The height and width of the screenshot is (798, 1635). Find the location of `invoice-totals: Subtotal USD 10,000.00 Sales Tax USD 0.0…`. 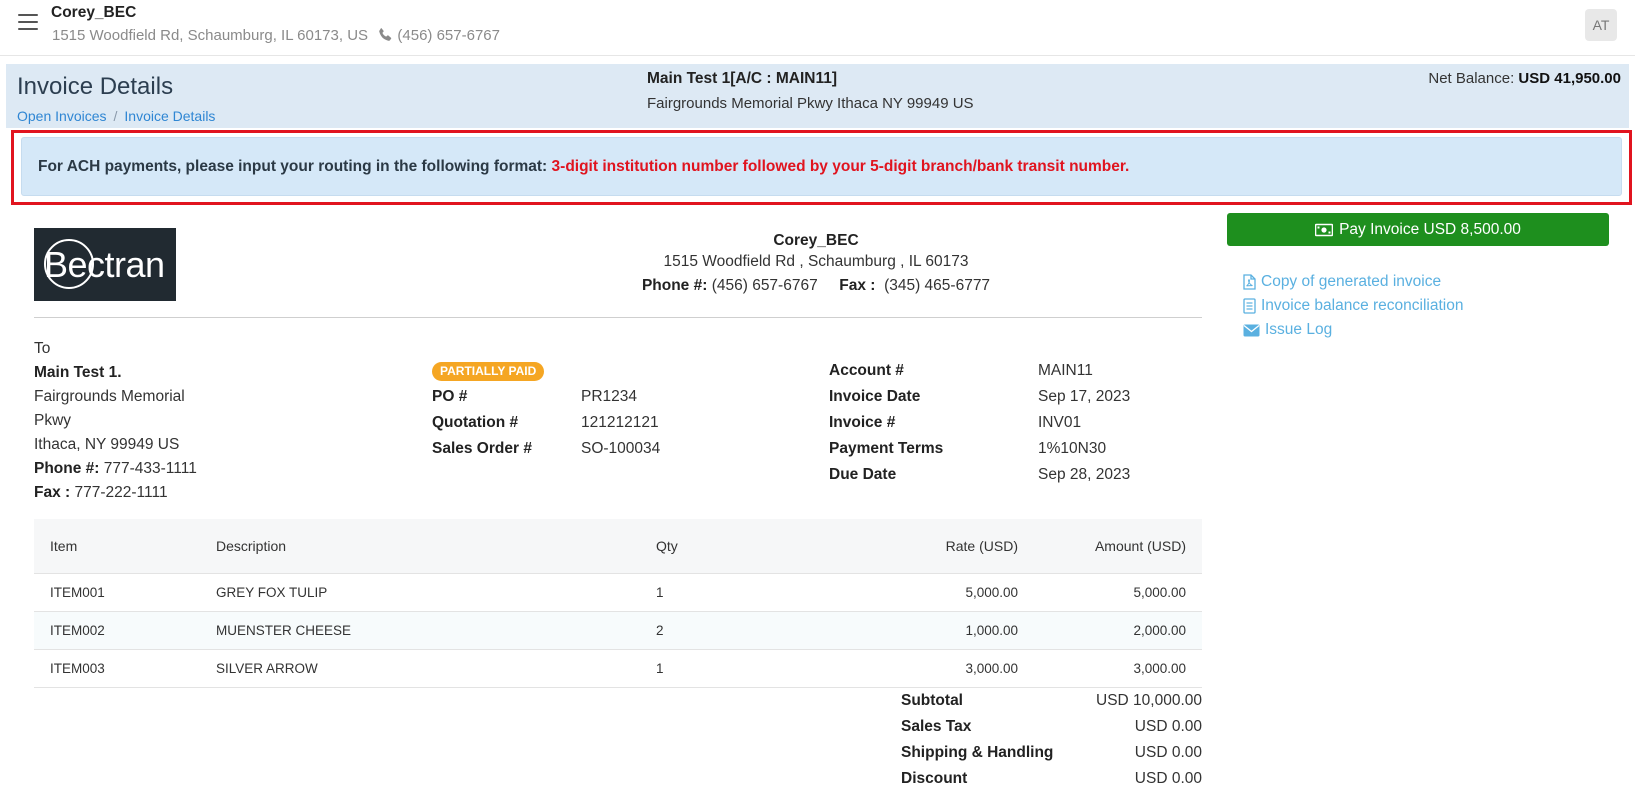

invoice-totals: Subtotal USD 10,000.00 Sales Tax USD 0.0… is located at coordinates (1051, 740).